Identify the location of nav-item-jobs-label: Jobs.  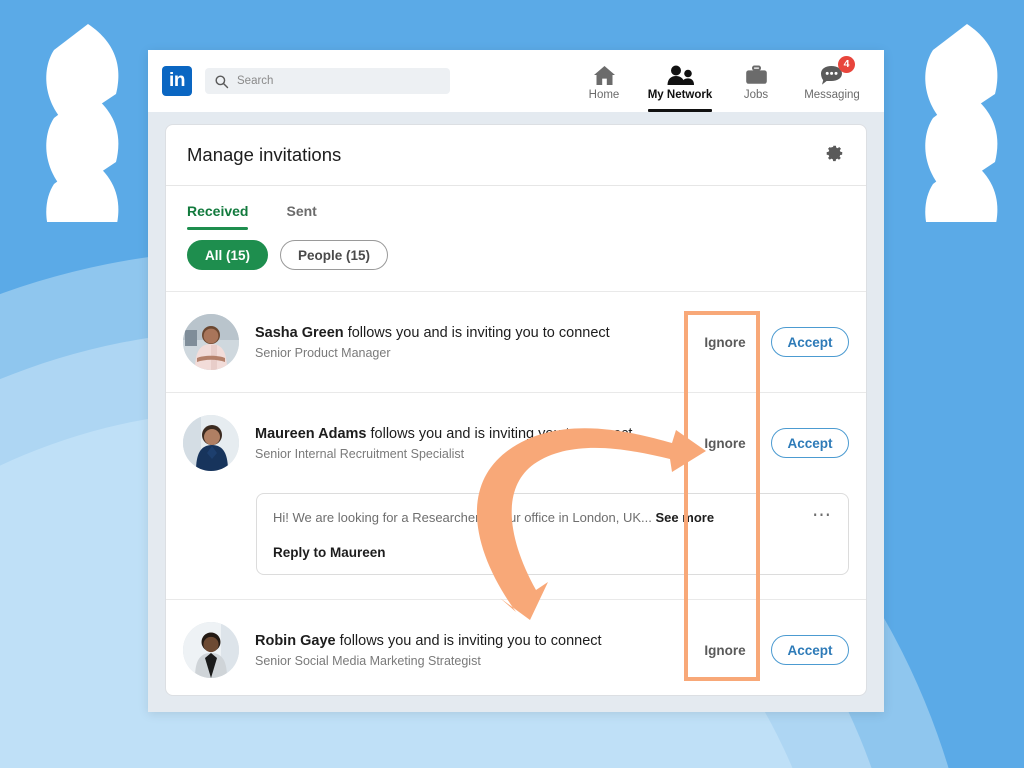
(756, 94).